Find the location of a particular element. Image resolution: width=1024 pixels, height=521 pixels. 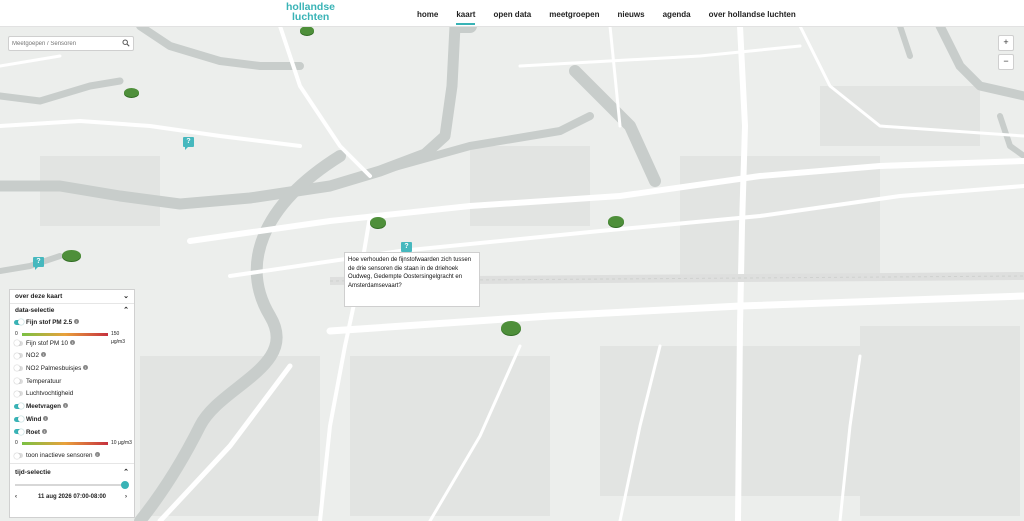

about-map-toggle: over deze kaart ⌄ is located at coordinates (72, 297).